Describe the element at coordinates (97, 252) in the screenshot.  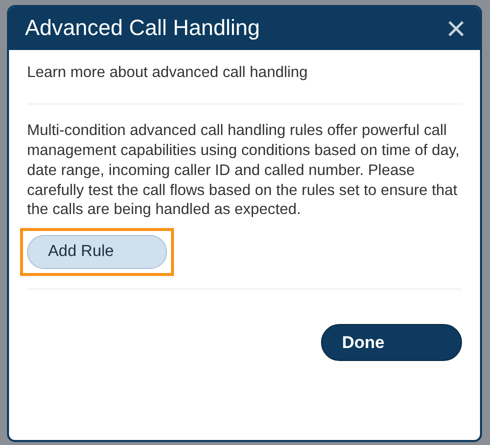
I see `add-rule-button: Add Rule` at that location.